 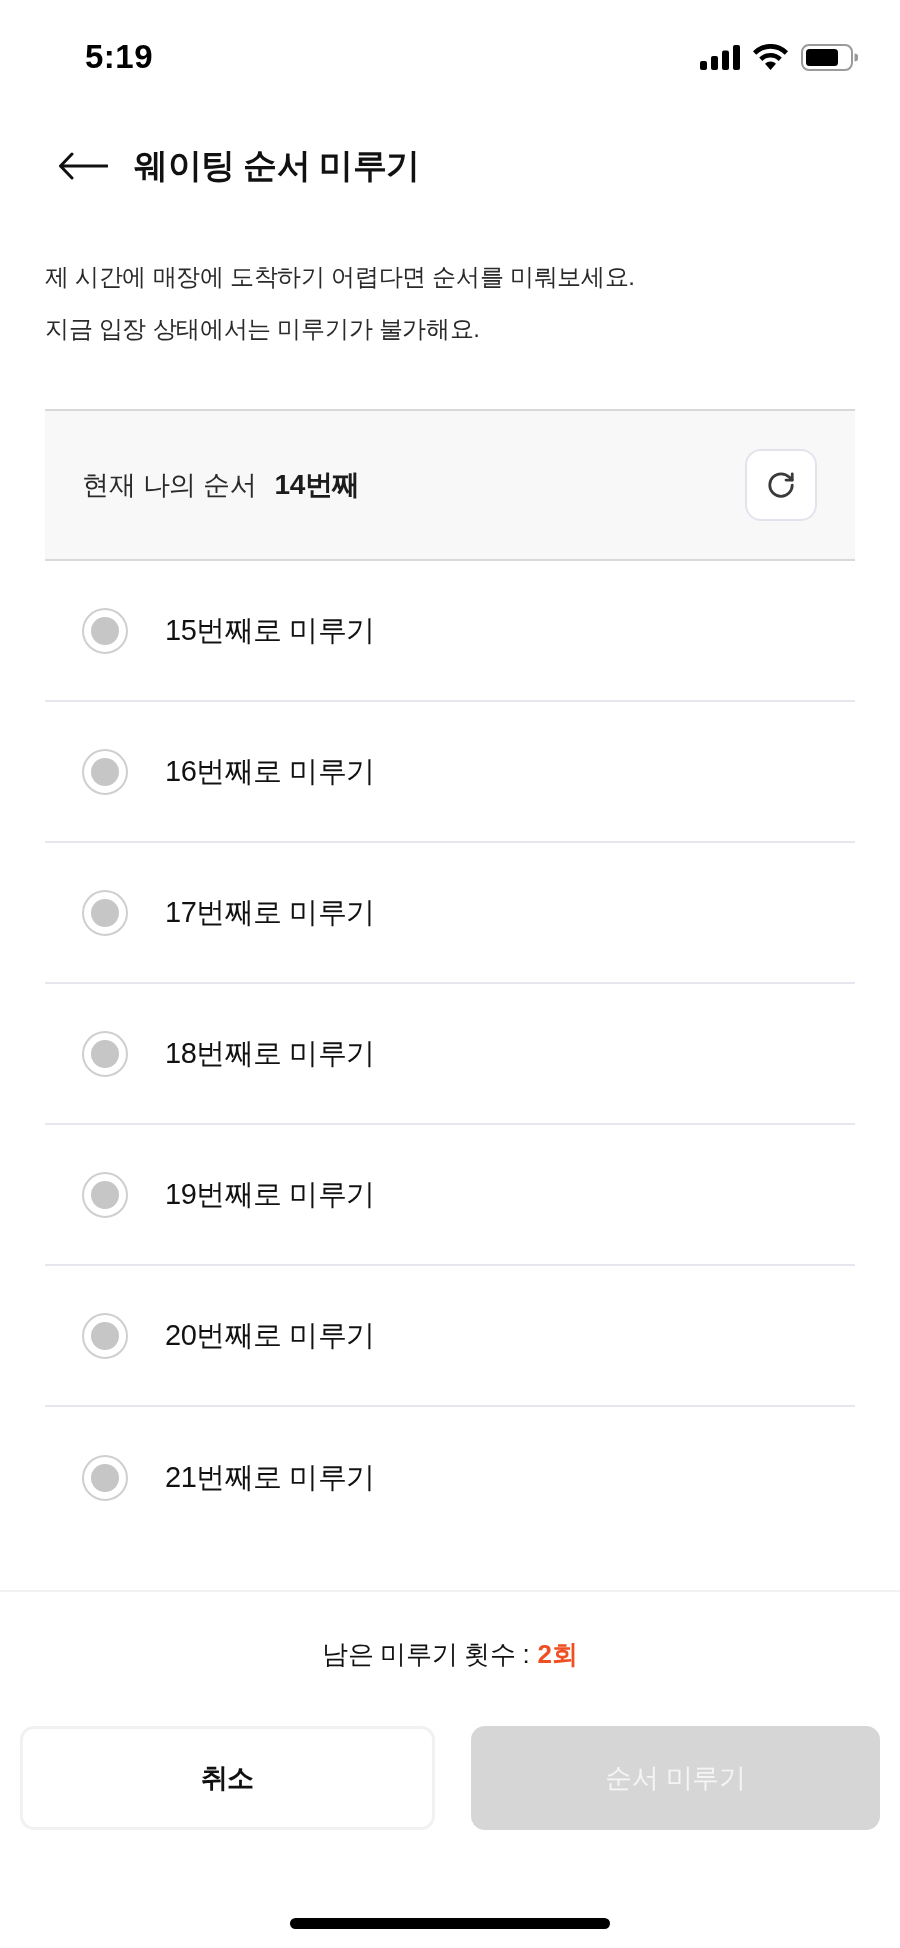 What do you see at coordinates (270, 1194) in the screenshot?
I see `option-label: 19번째로 미루기` at bounding box center [270, 1194].